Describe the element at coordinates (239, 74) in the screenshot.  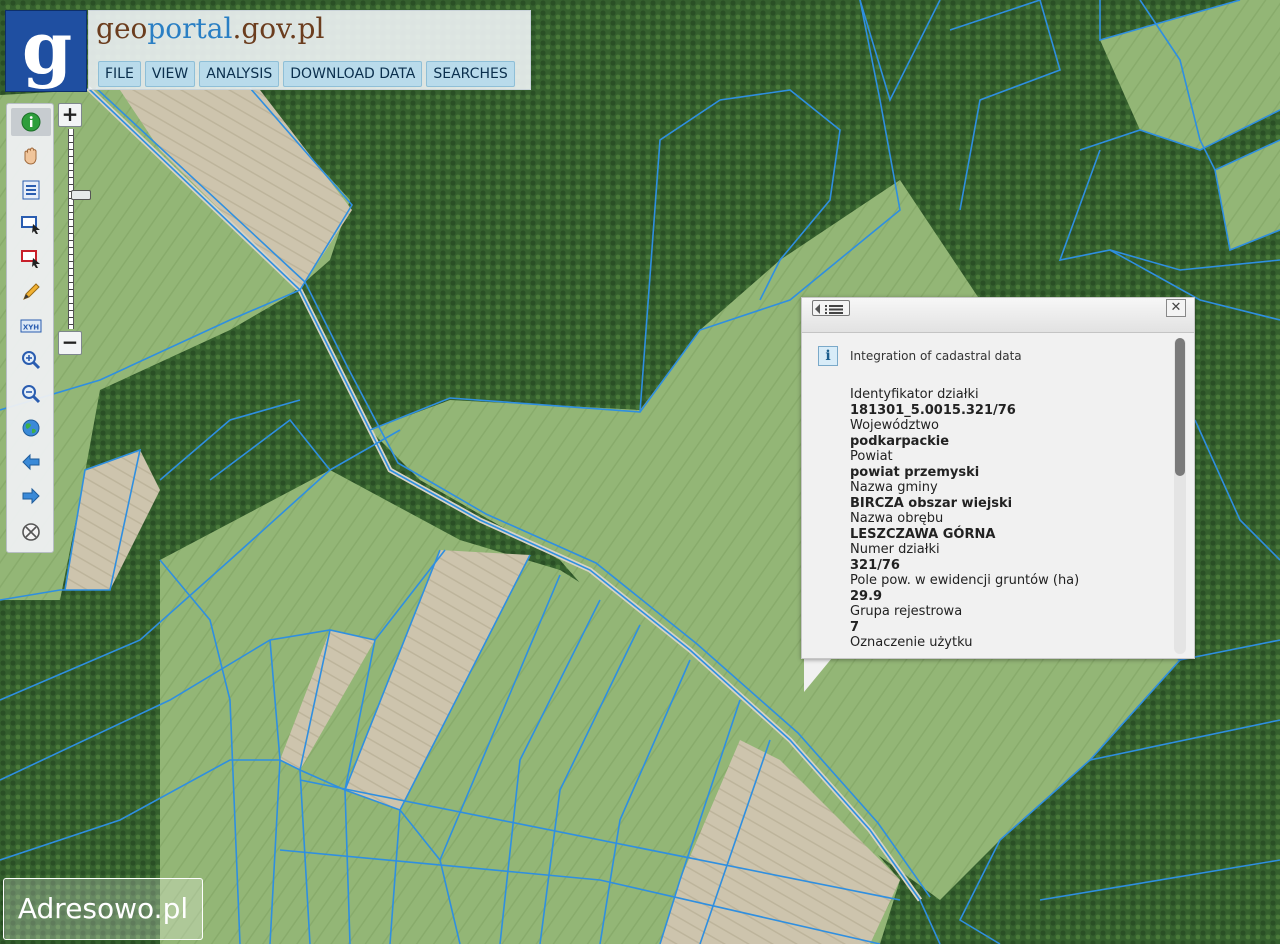
I see `menu-analysis: ANALYSIS` at that location.